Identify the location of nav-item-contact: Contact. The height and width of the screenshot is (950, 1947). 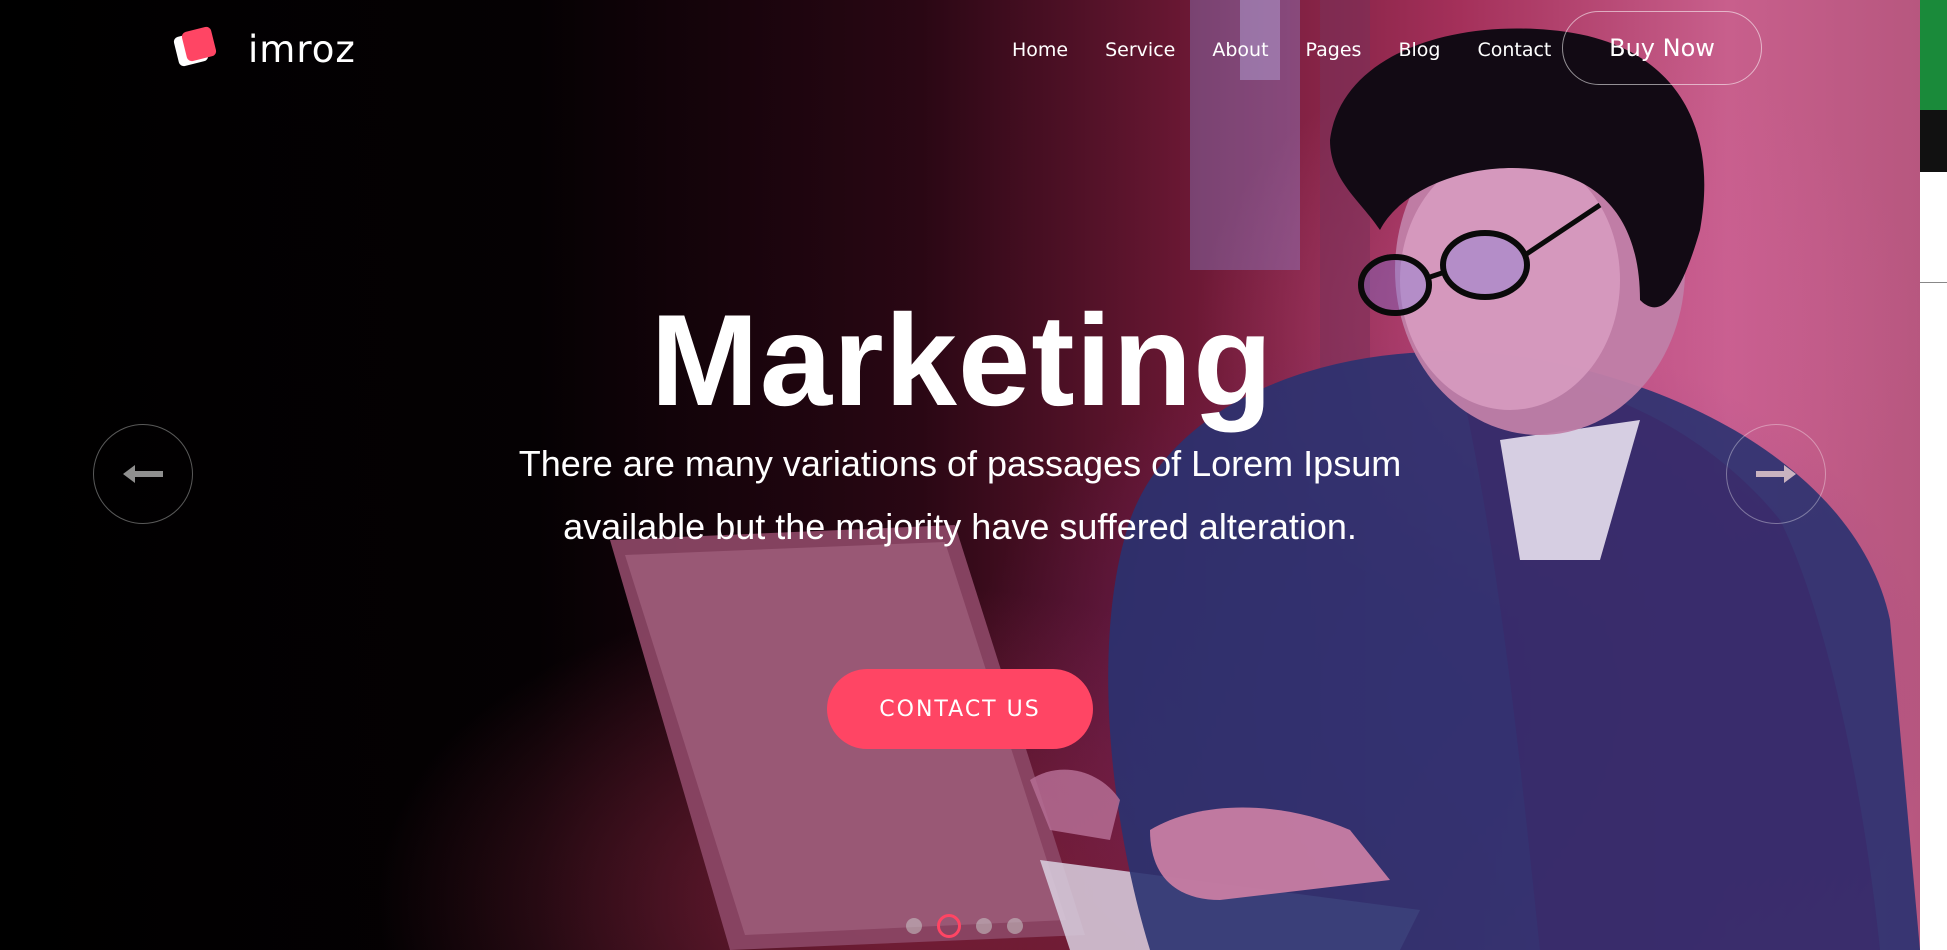
(1514, 50).